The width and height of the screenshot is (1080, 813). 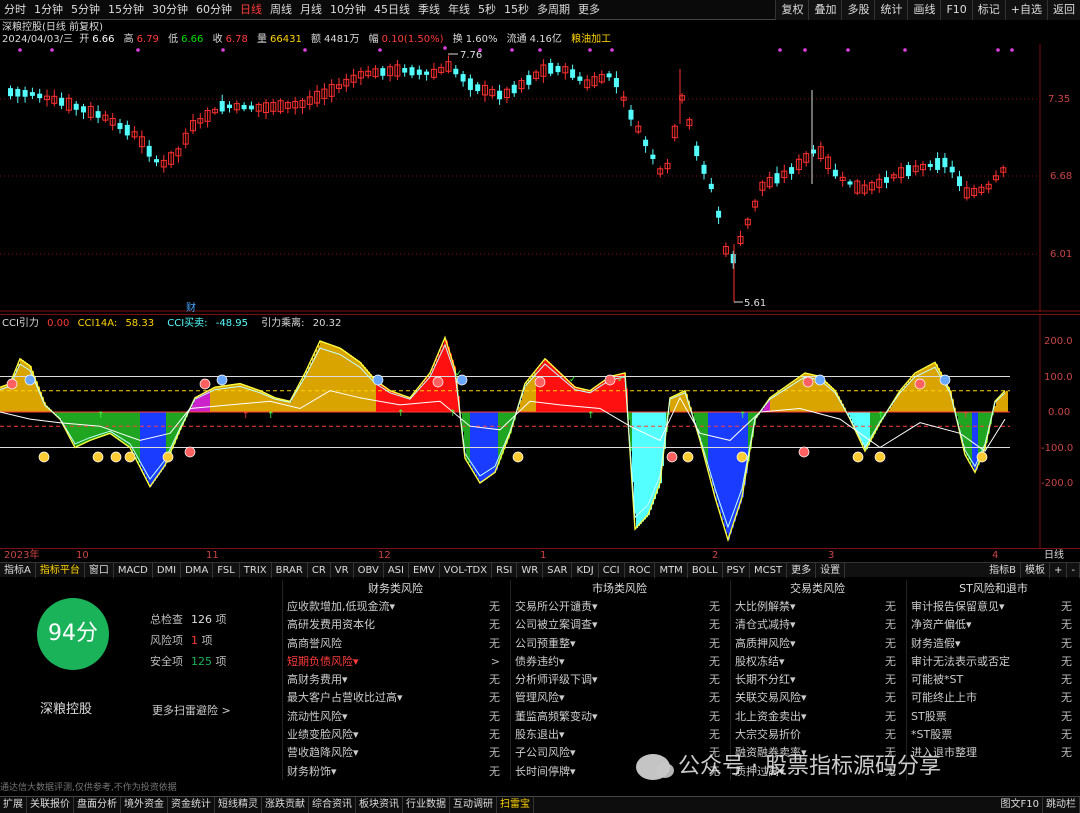 I want to click on indicator-tab-13: EMV, so click(x=424, y=570).